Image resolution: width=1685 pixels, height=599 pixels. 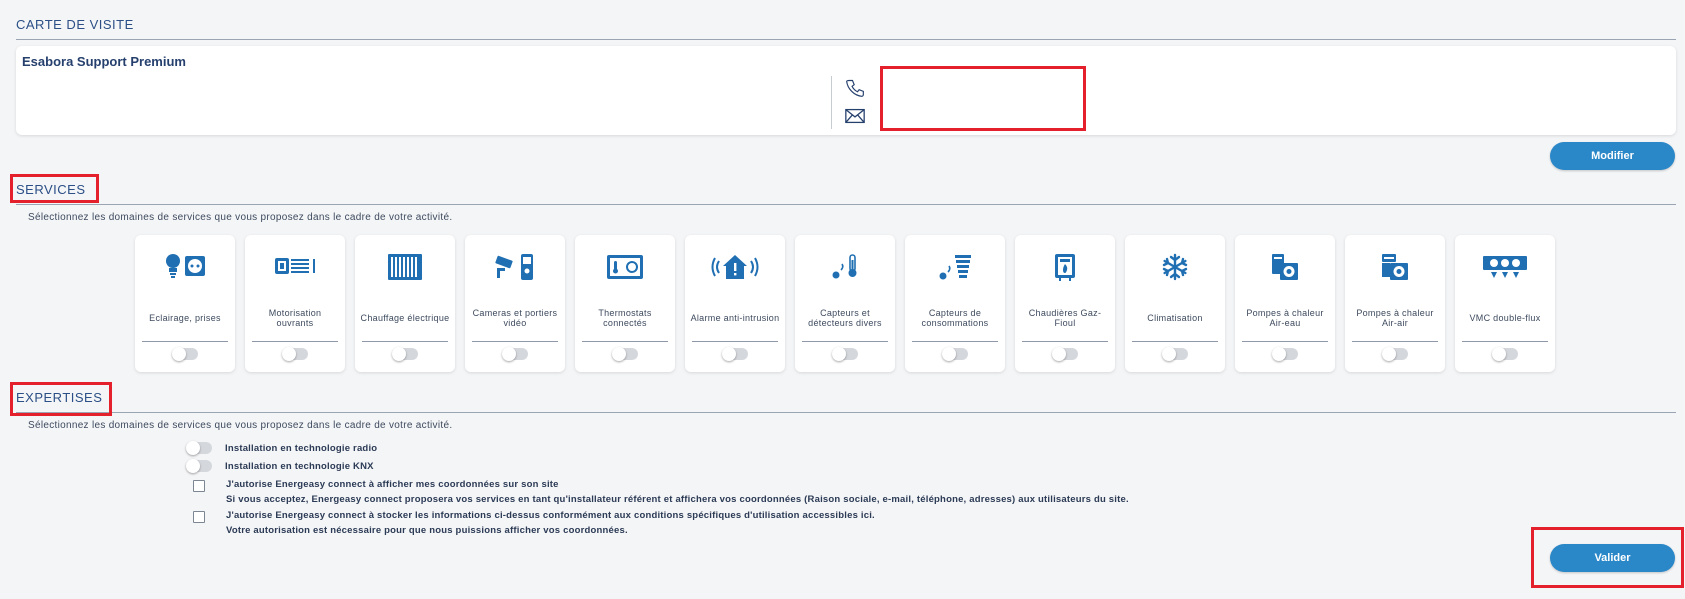 What do you see at coordinates (185, 354) in the screenshot?
I see `service-toggle-lighting` at bounding box center [185, 354].